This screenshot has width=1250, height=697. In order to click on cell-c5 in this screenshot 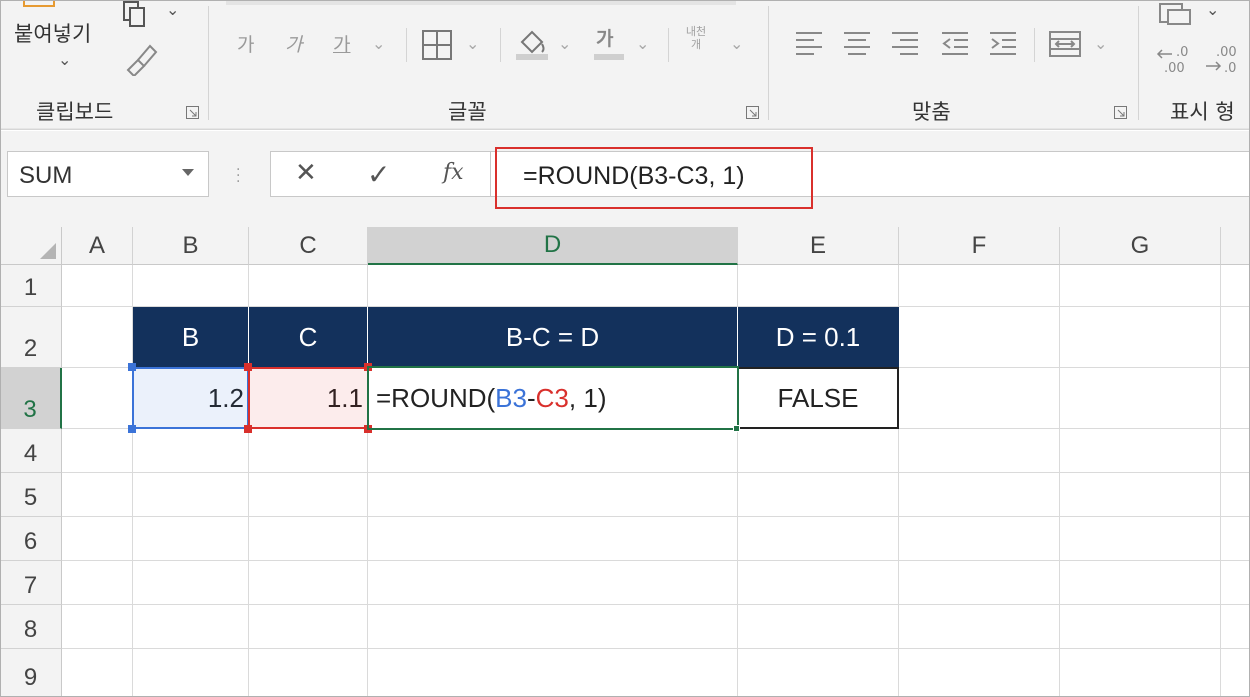, I will do `click(308, 495)`.